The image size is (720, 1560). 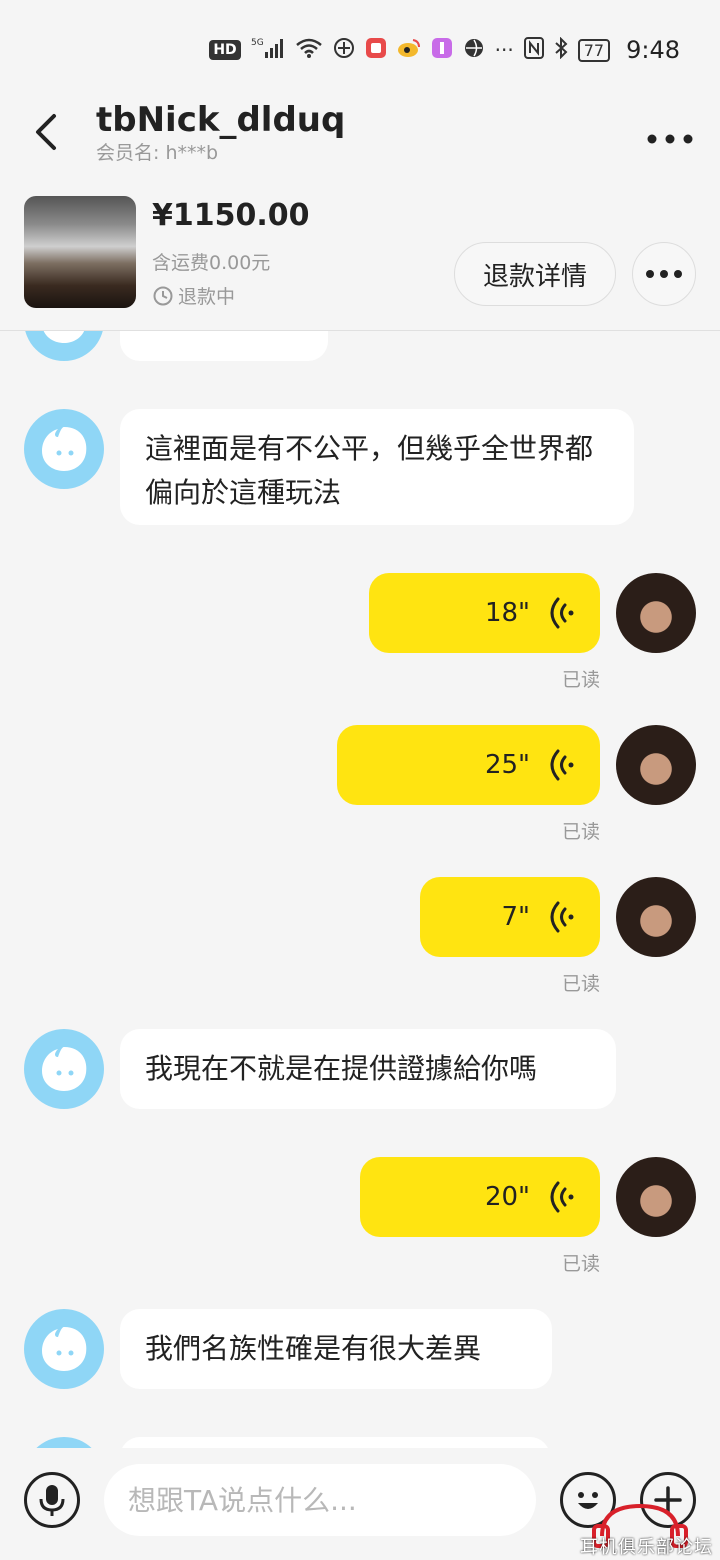 I want to click on voice-message-bubble: 7", so click(x=510, y=917).